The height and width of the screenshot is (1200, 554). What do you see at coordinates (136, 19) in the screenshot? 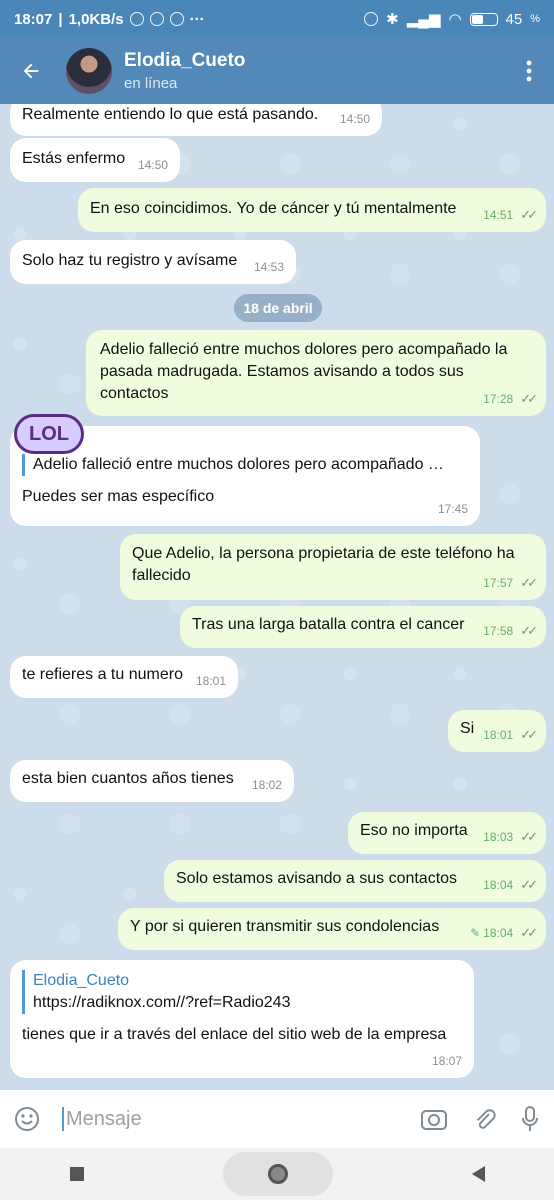
I see `alarm-icon` at bounding box center [136, 19].